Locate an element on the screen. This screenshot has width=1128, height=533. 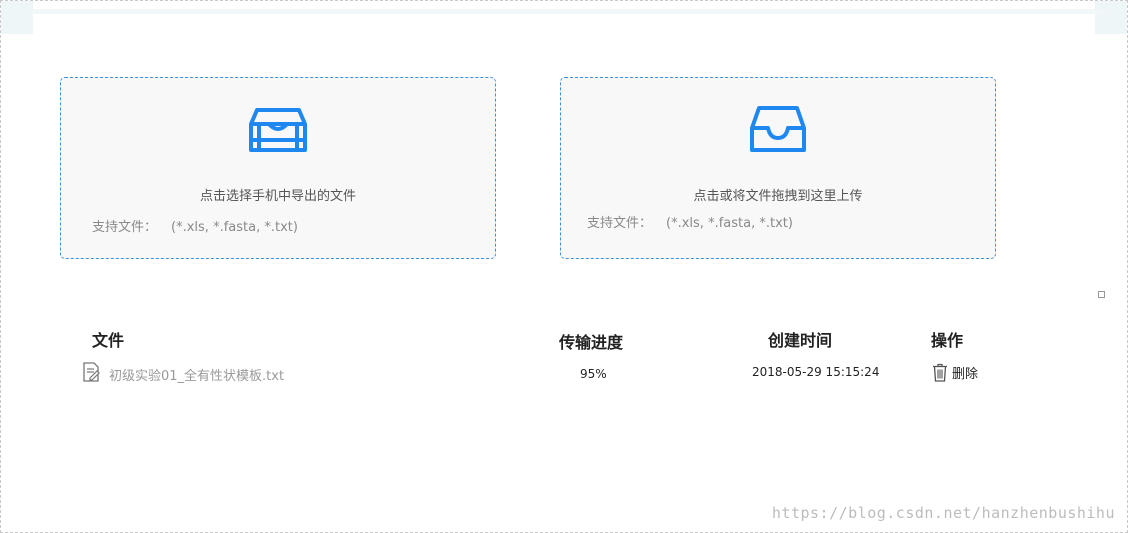
top-strip is located at coordinates (569, 11).